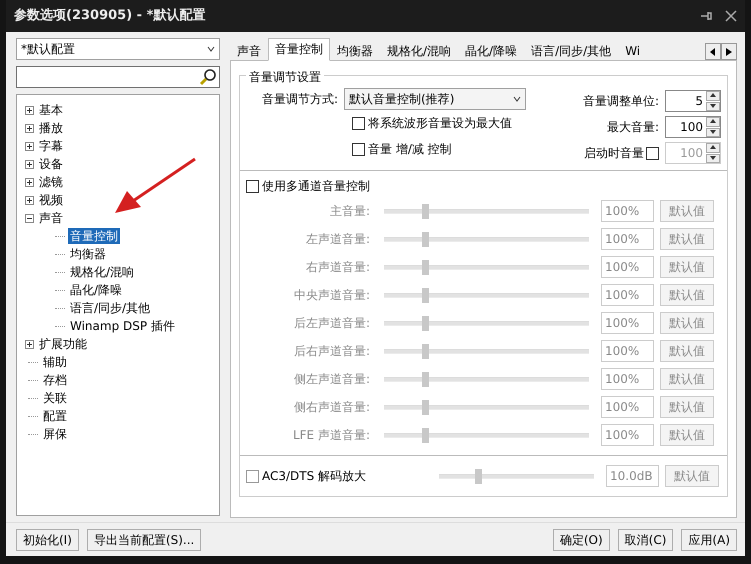 The height and width of the screenshot is (564, 751). What do you see at coordinates (337, 239) in the screenshot?
I see `channel-label: 左声道音量:` at bounding box center [337, 239].